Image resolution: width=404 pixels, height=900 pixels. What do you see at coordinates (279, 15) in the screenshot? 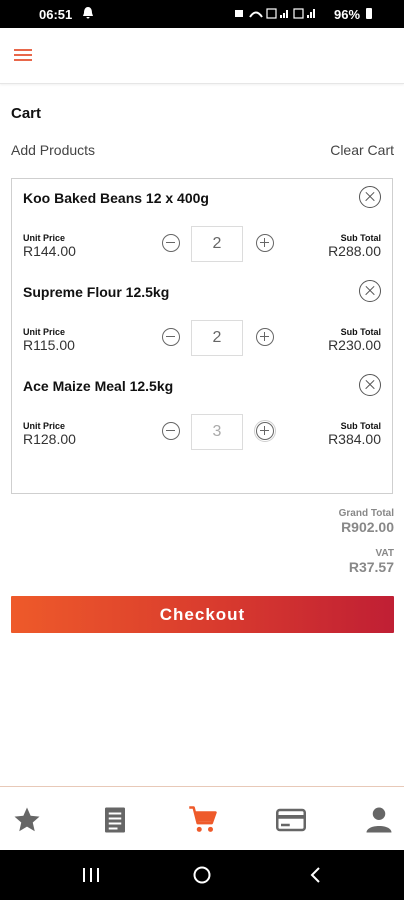
I see `system-status-icons` at bounding box center [279, 15].